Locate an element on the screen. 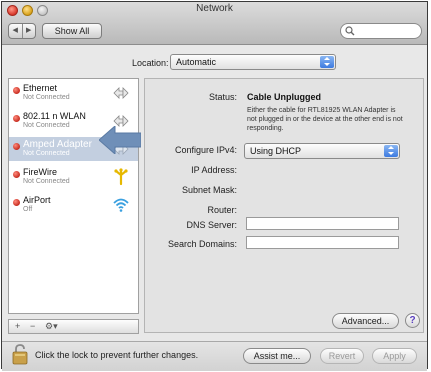 The height and width of the screenshot is (372, 431). subnet-mask-label: Subnet Mask: is located at coordinates (209, 190).